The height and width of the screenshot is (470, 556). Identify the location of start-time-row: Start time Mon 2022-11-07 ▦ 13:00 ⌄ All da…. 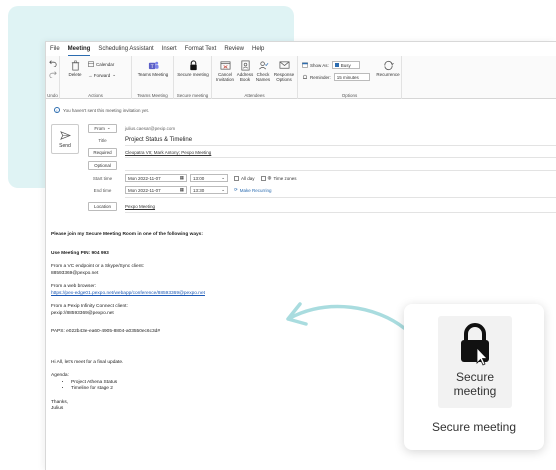
(192, 178).